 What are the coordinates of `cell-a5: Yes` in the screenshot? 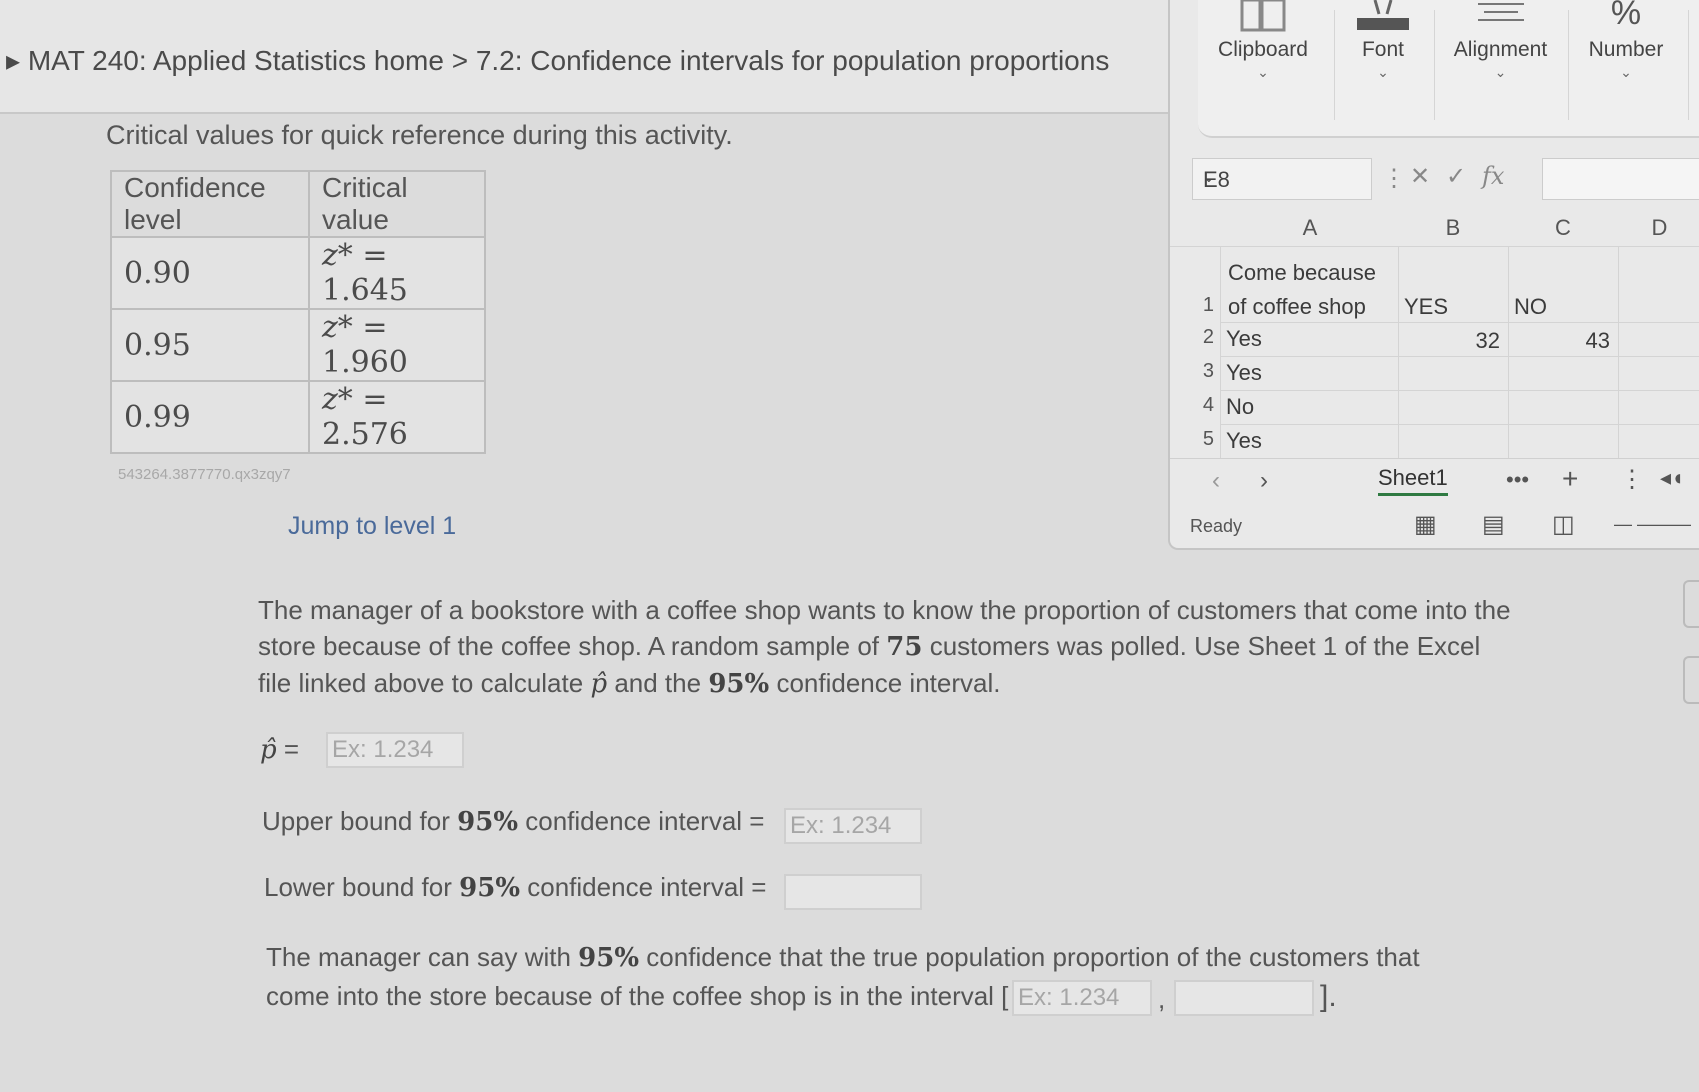 It's located at (1244, 441).